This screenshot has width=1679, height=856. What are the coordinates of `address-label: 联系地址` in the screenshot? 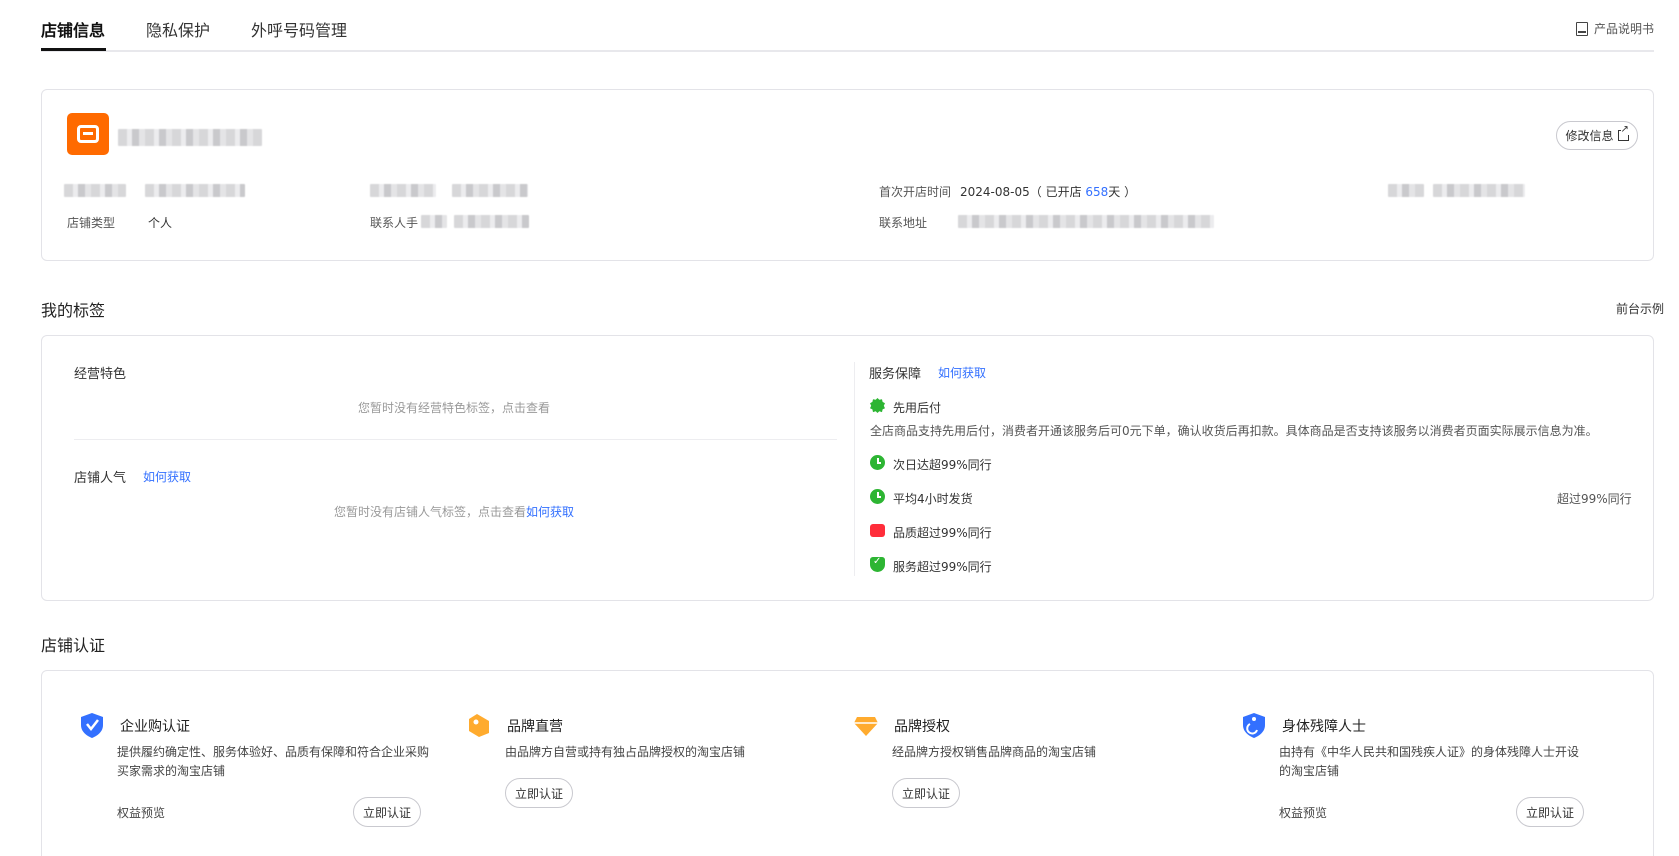 It's located at (903, 223).